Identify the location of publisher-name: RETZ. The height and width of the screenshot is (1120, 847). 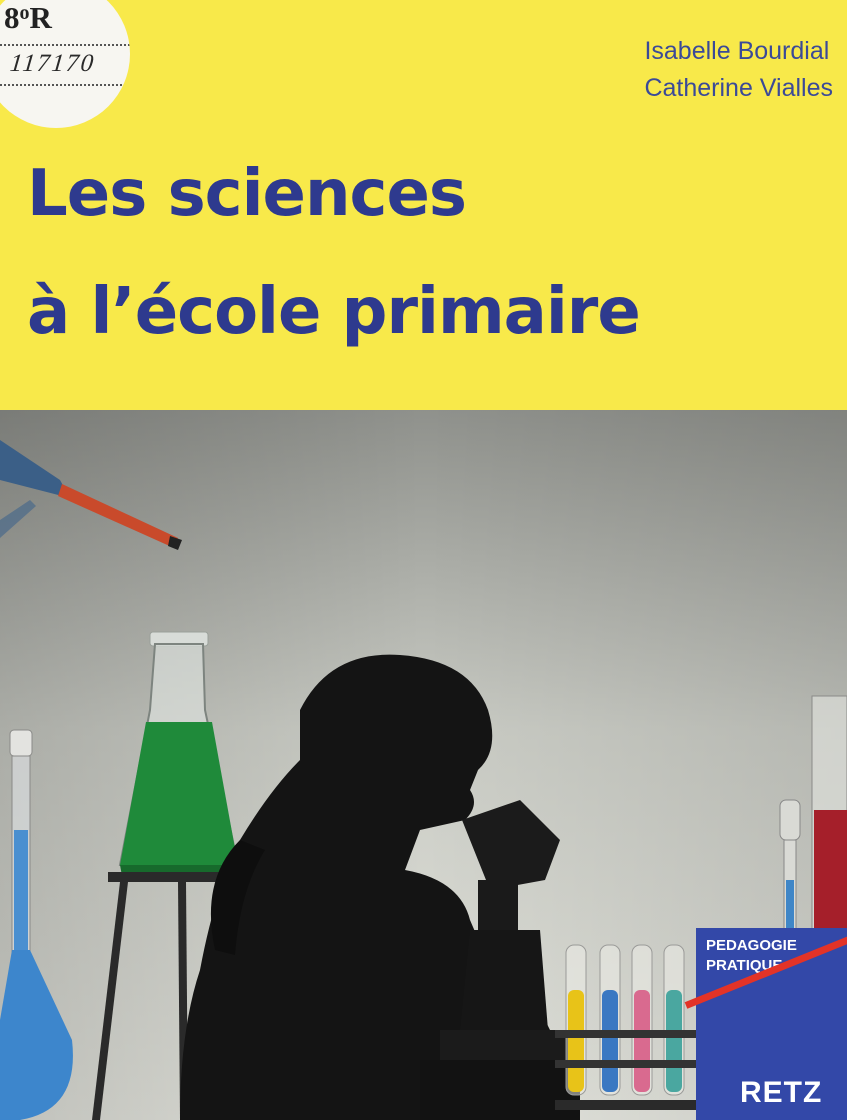
(781, 1092).